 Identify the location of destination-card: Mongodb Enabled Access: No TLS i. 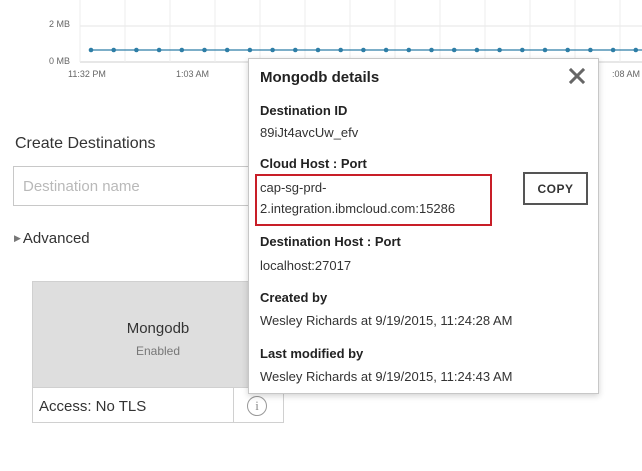
(158, 352).